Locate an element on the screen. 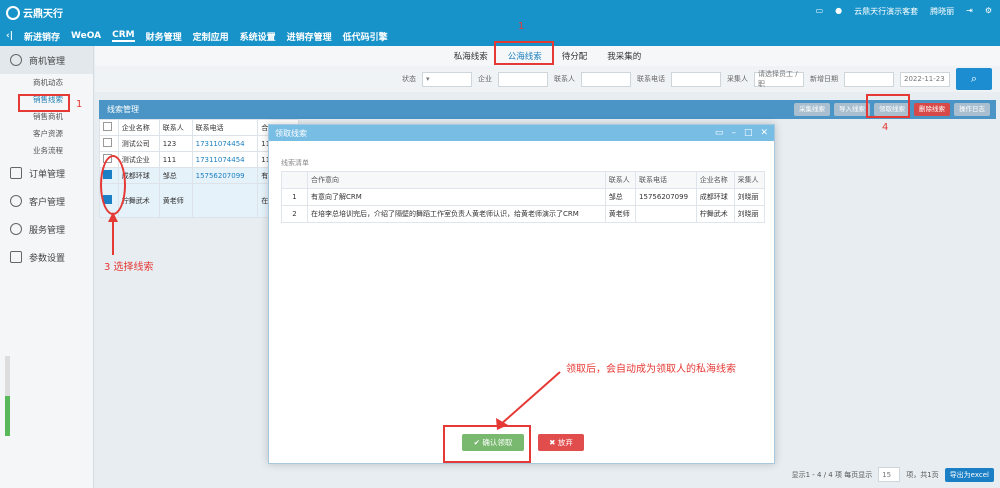  arrow-line is located at coordinates (530, 398).